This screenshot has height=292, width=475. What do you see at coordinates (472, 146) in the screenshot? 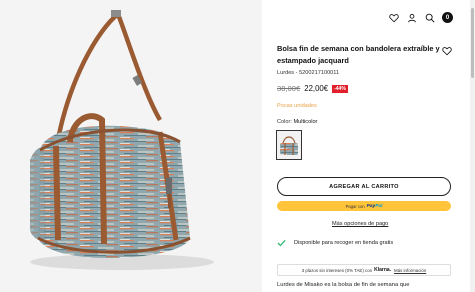
I see `scrollbar` at bounding box center [472, 146].